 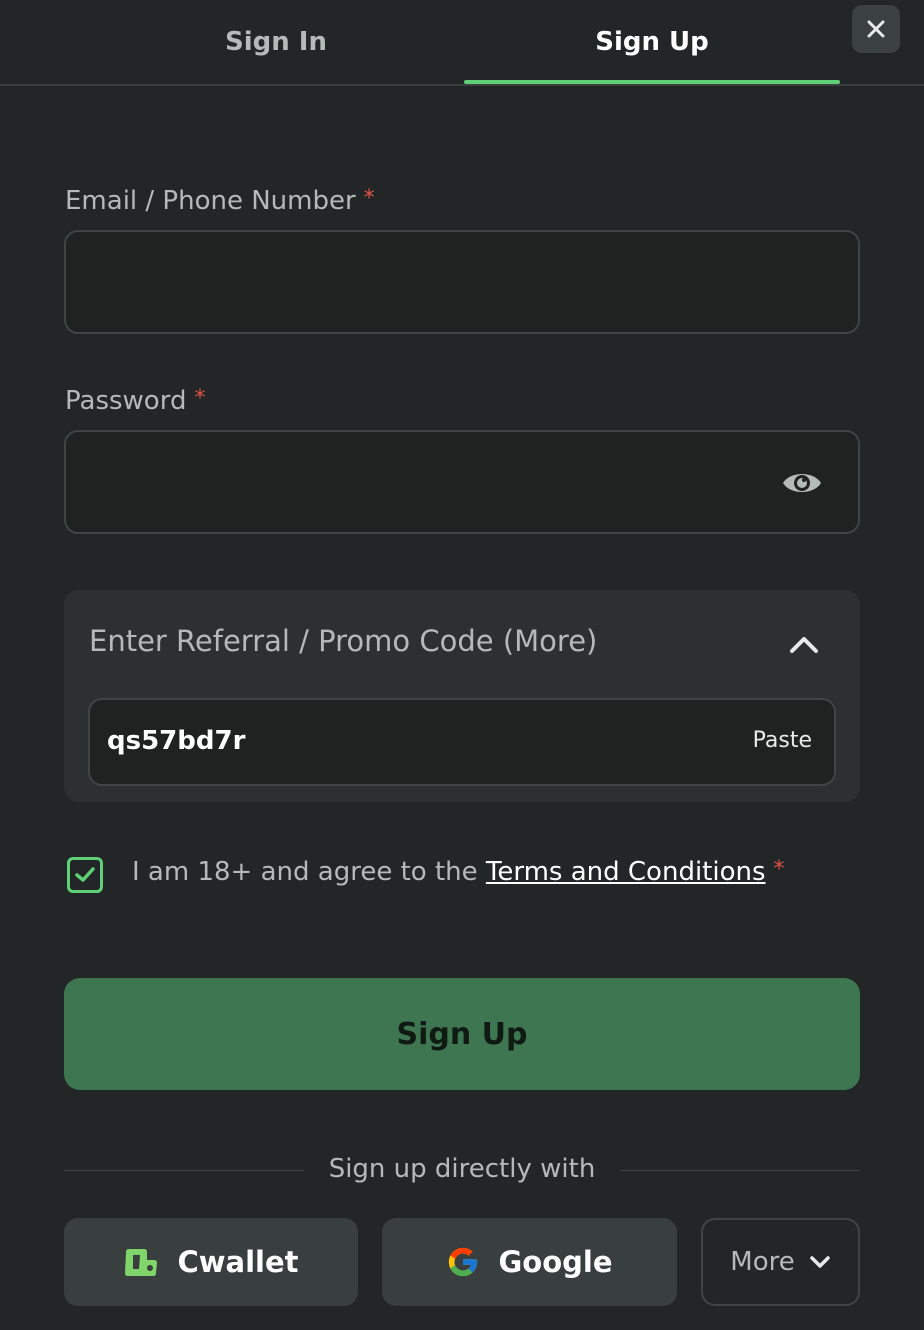 I want to click on email-label: Email / Phone Number *, so click(x=220, y=201).